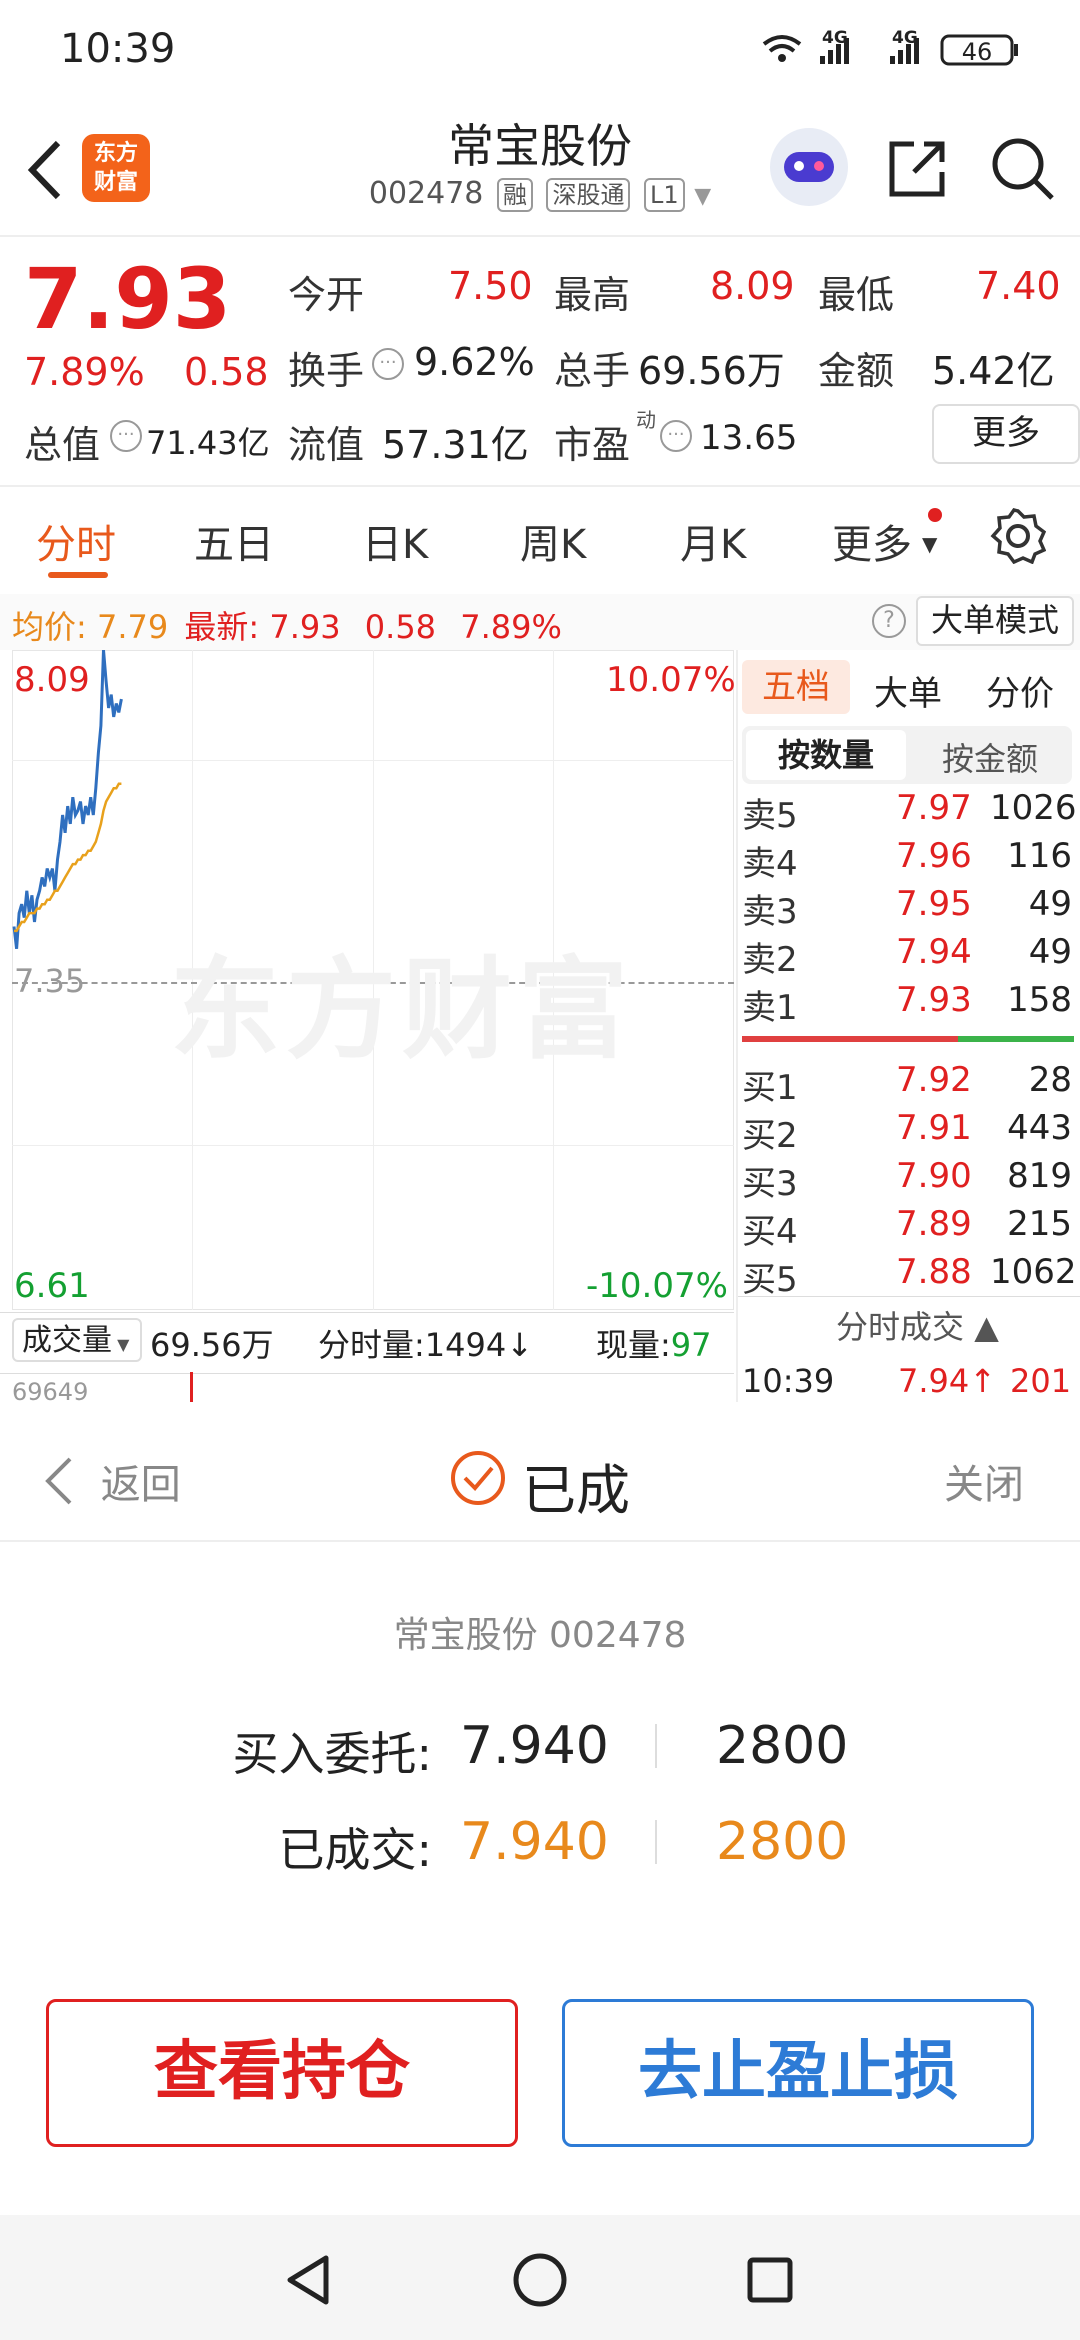 The image size is (1080, 2340). What do you see at coordinates (947, 1381) in the screenshot?
I see `trade-price: 7.94↑` at bounding box center [947, 1381].